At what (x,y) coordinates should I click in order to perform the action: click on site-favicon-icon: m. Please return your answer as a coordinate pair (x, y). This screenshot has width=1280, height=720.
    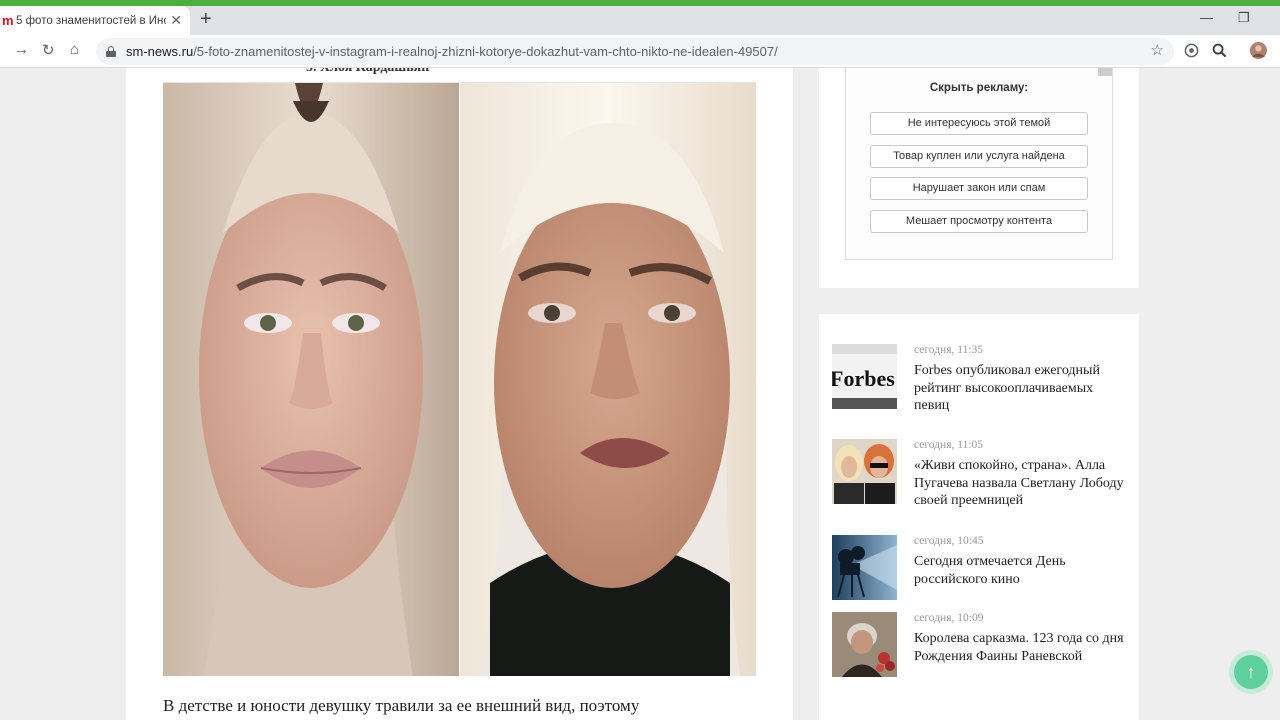
    Looking at the image, I should click on (8, 20).